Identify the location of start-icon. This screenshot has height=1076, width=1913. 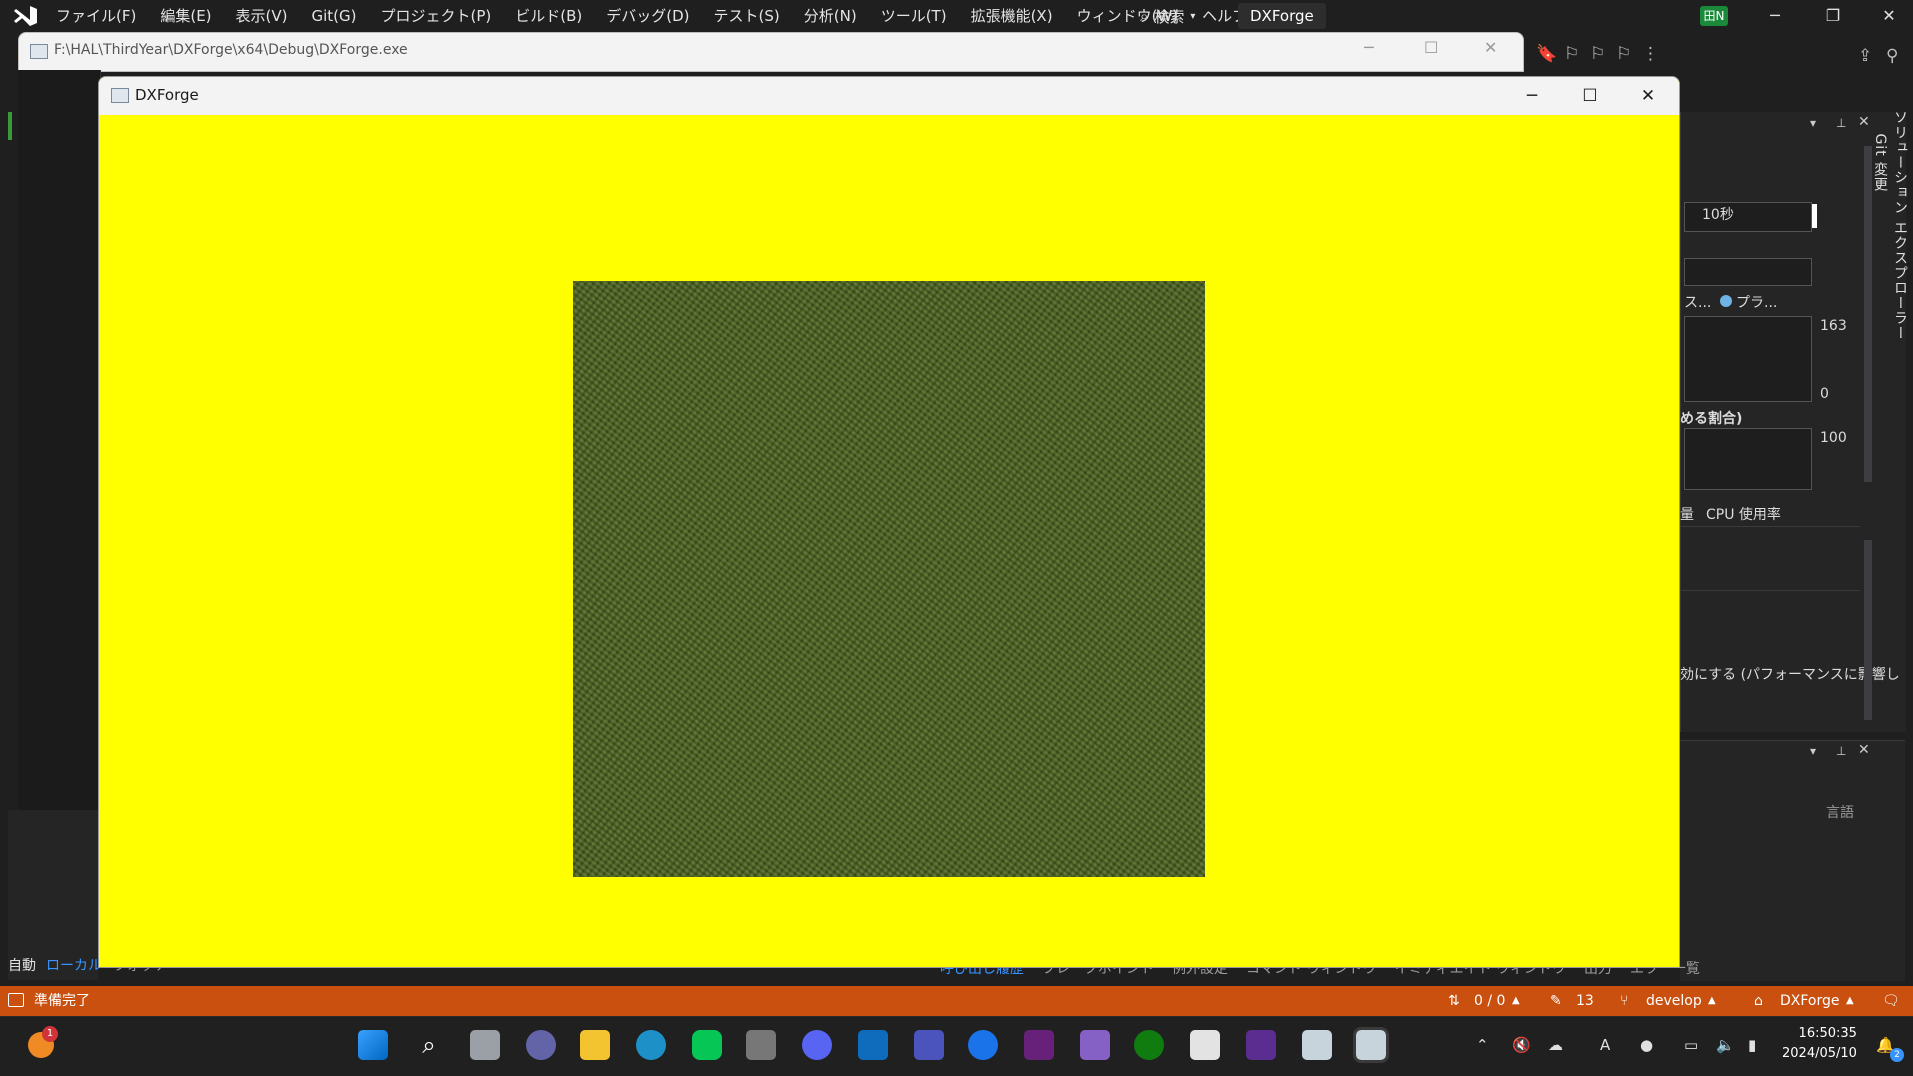
(373, 1045).